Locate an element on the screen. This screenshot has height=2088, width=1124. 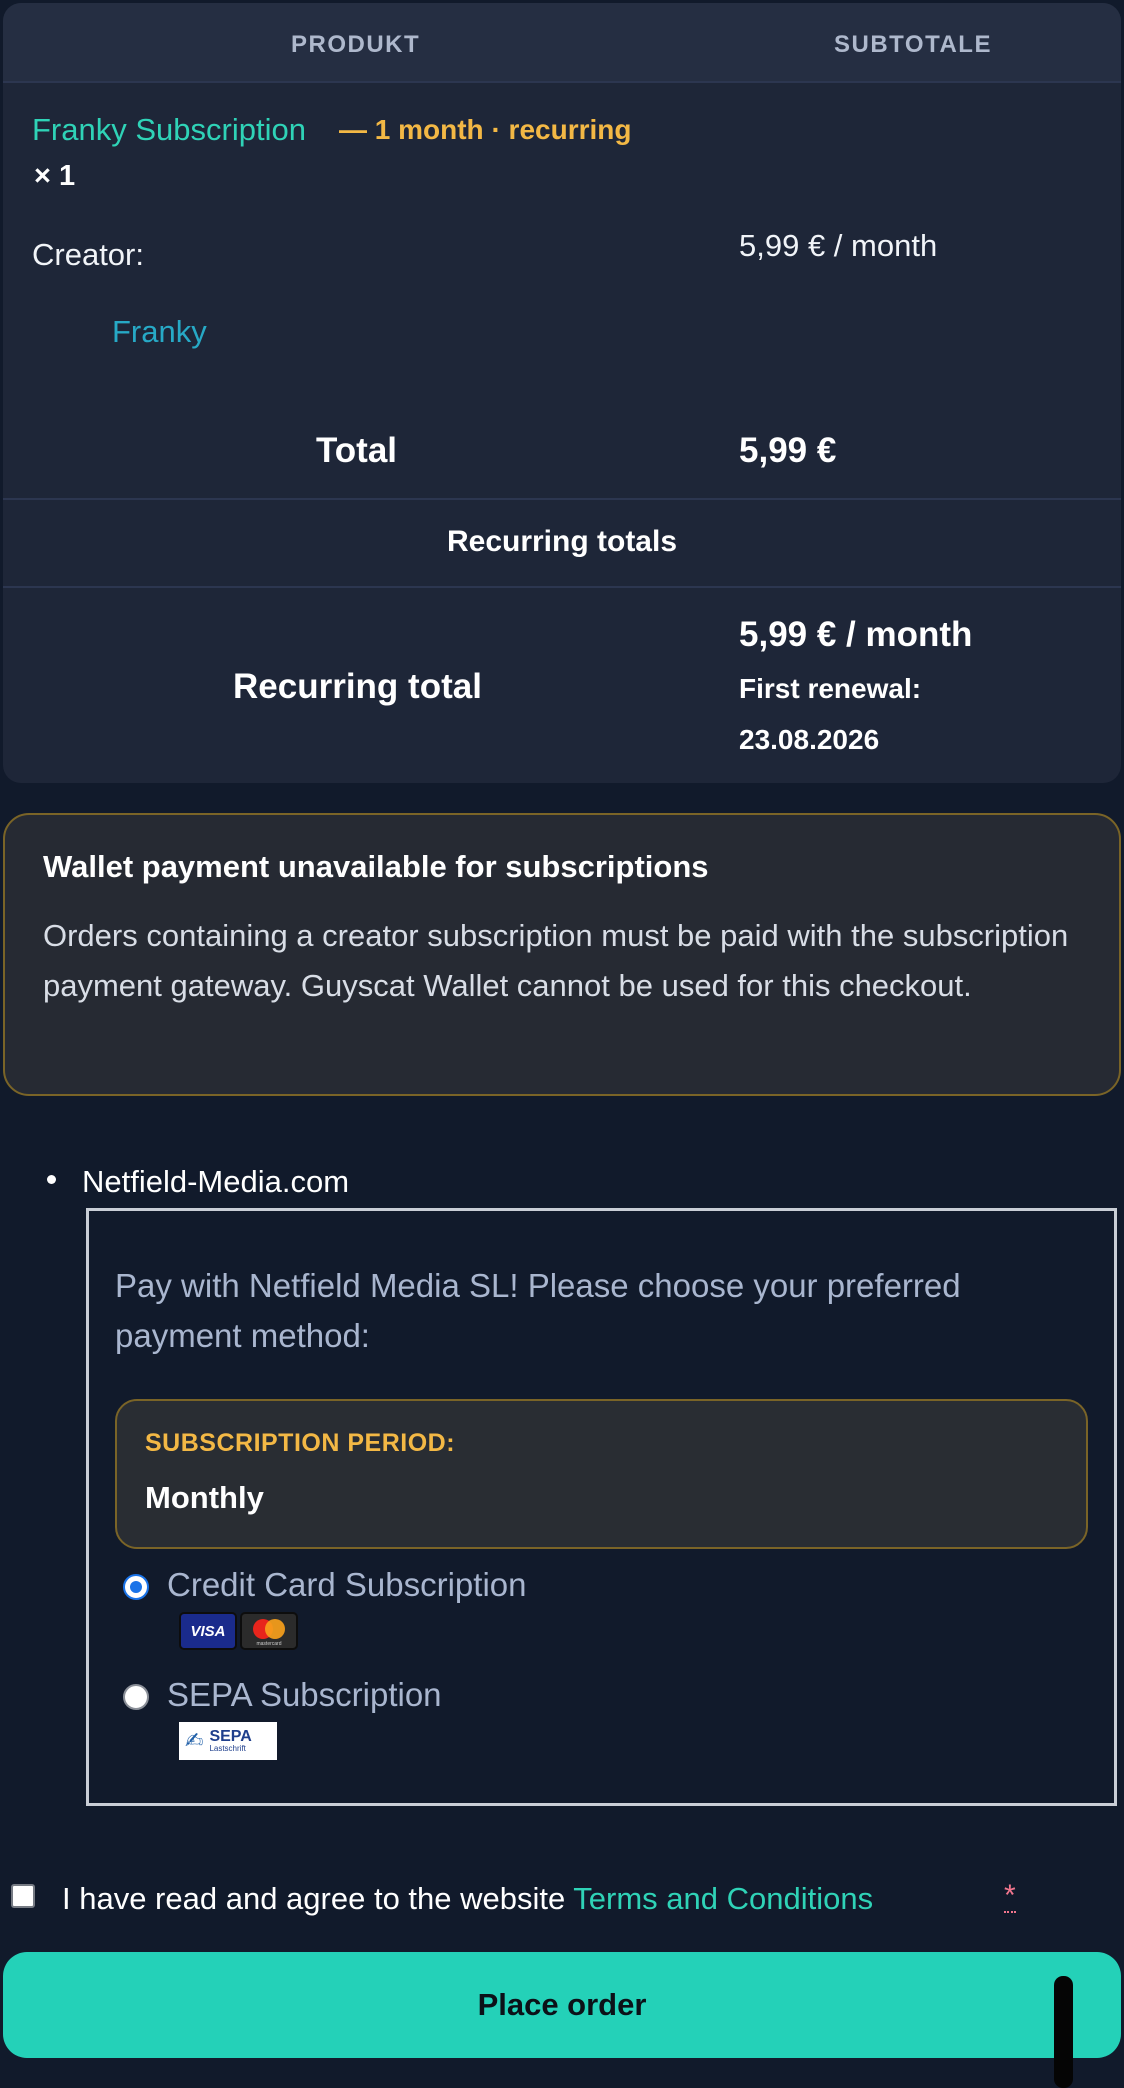
subscription-period-label: SUBSCRIPTION PERIOD: is located at coordinates (300, 1443).